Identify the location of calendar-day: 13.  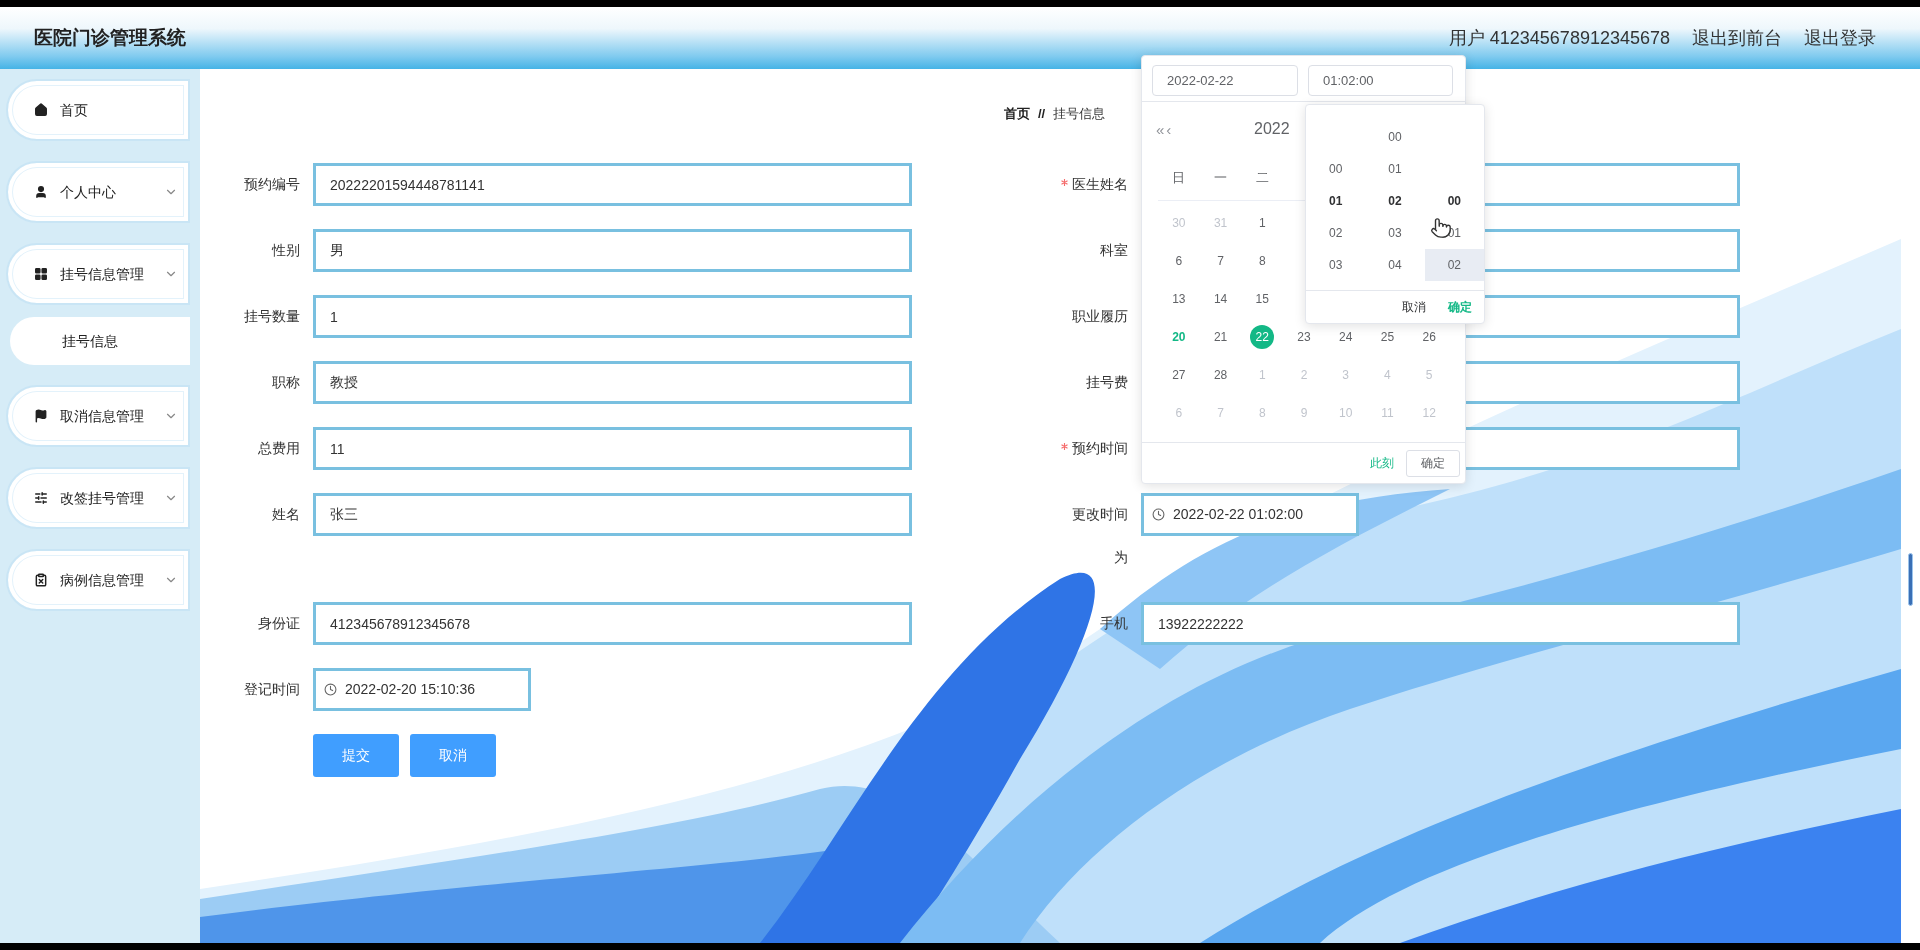
(1178, 299).